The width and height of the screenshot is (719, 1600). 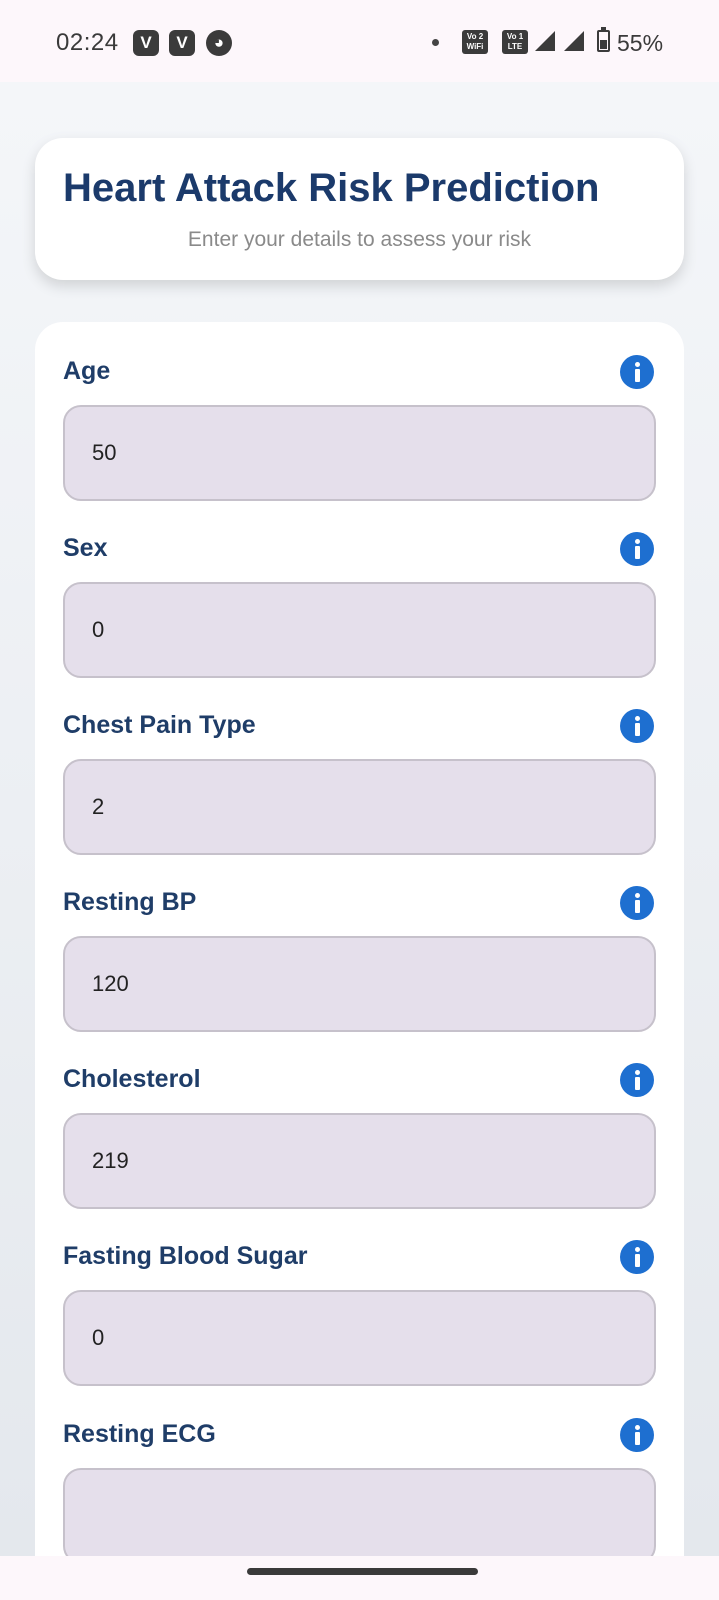 What do you see at coordinates (603, 44) in the screenshot?
I see `battery-level` at bounding box center [603, 44].